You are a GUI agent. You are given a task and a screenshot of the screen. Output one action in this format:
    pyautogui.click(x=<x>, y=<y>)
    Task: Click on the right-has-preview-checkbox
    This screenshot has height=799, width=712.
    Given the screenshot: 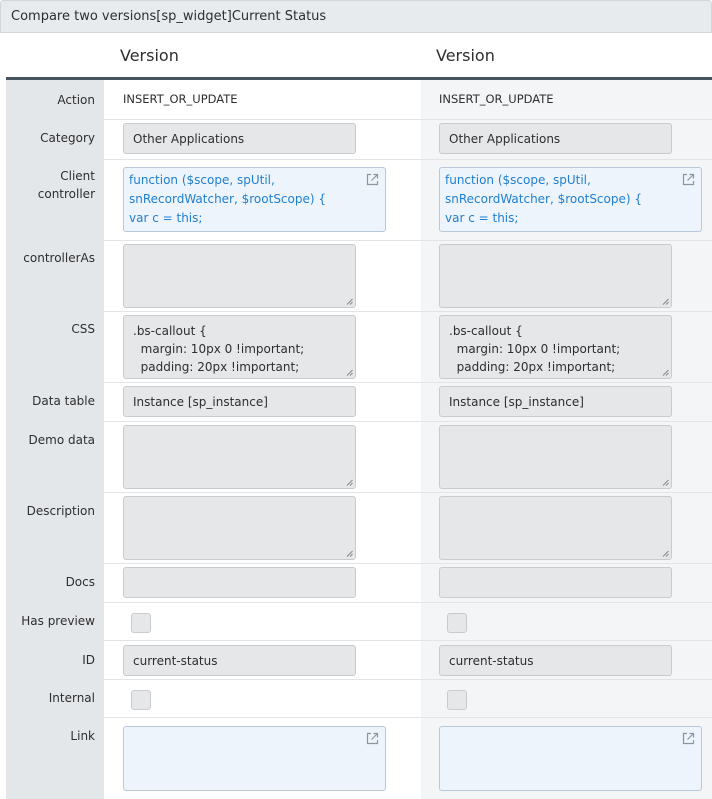 What is the action you would take?
    pyautogui.click(x=457, y=623)
    